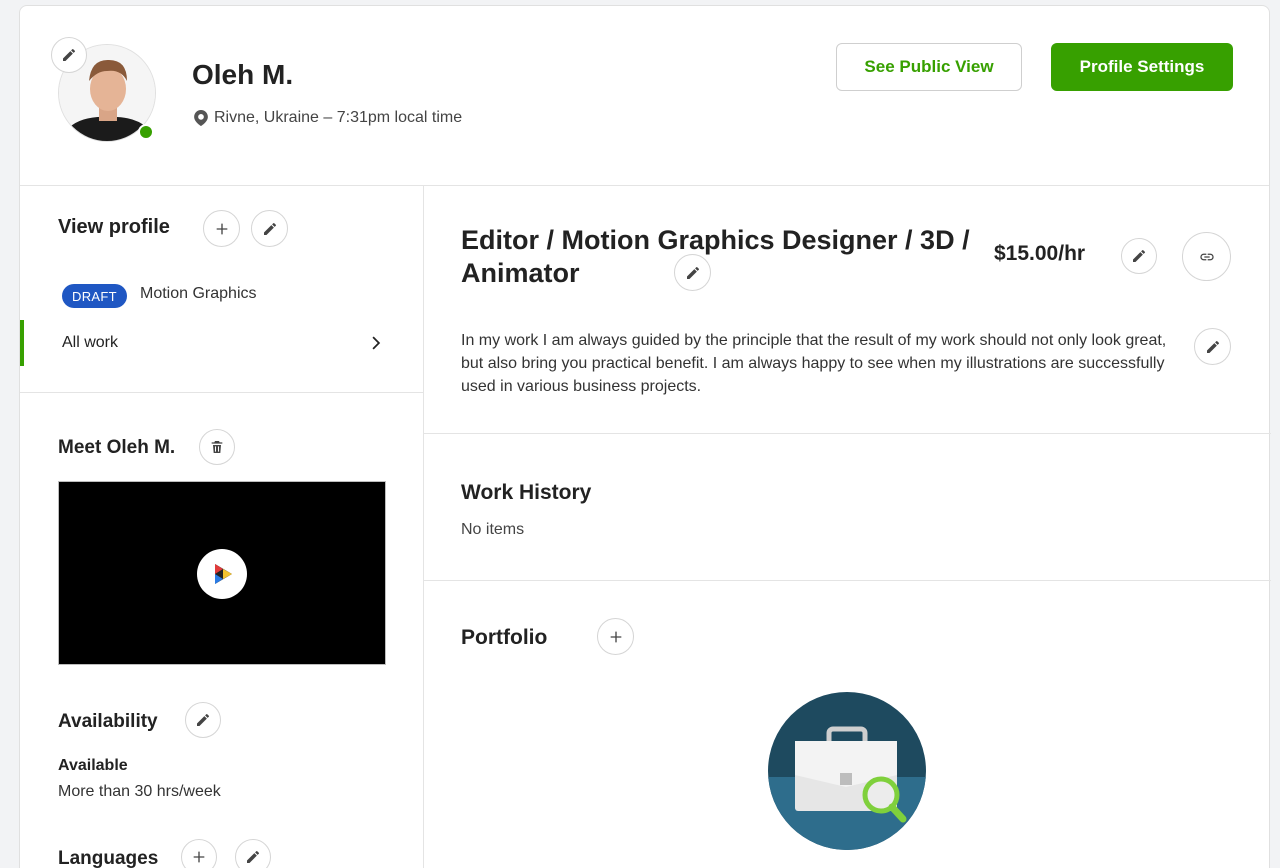  I want to click on edit-headline-button, so click(692, 272).